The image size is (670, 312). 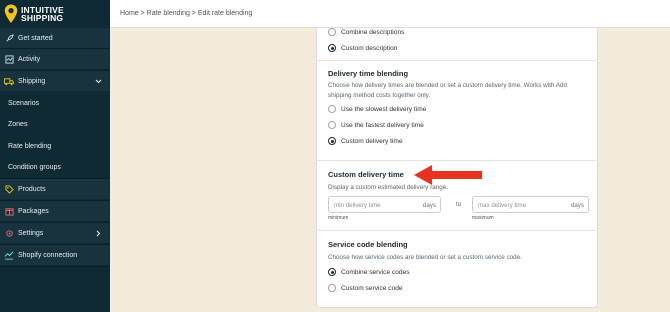 What do you see at coordinates (55, 81) in the screenshot?
I see `sidebar-item-shipping: Shipping` at bounding box center [55, 81].